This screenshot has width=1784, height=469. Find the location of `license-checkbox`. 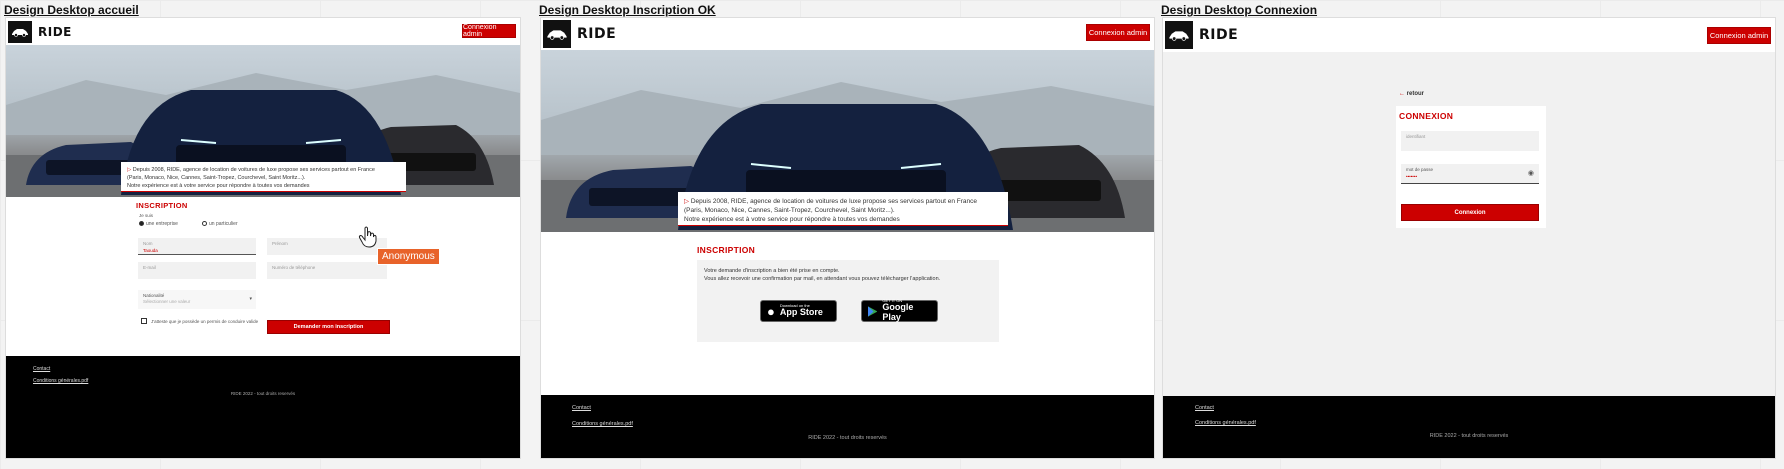

license-checkbox is located at coordinates (144, 321).